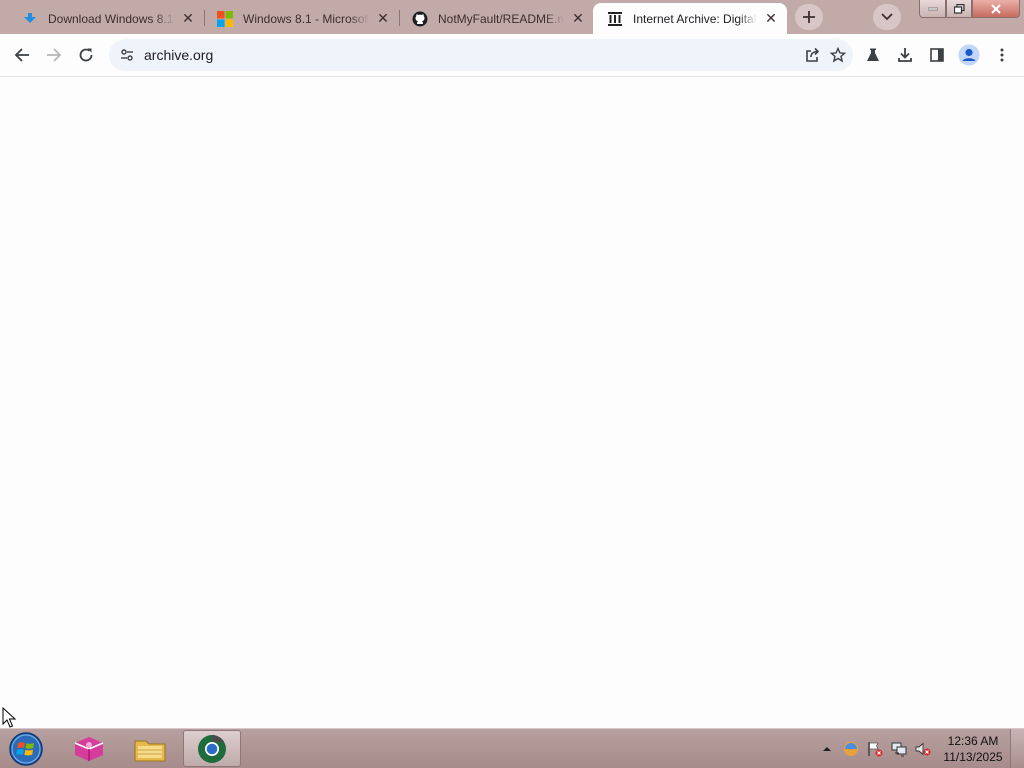 The height and width of the screenshot is (768, 1024). I want to click on taskbar-app-chrome, so click(212, 748).